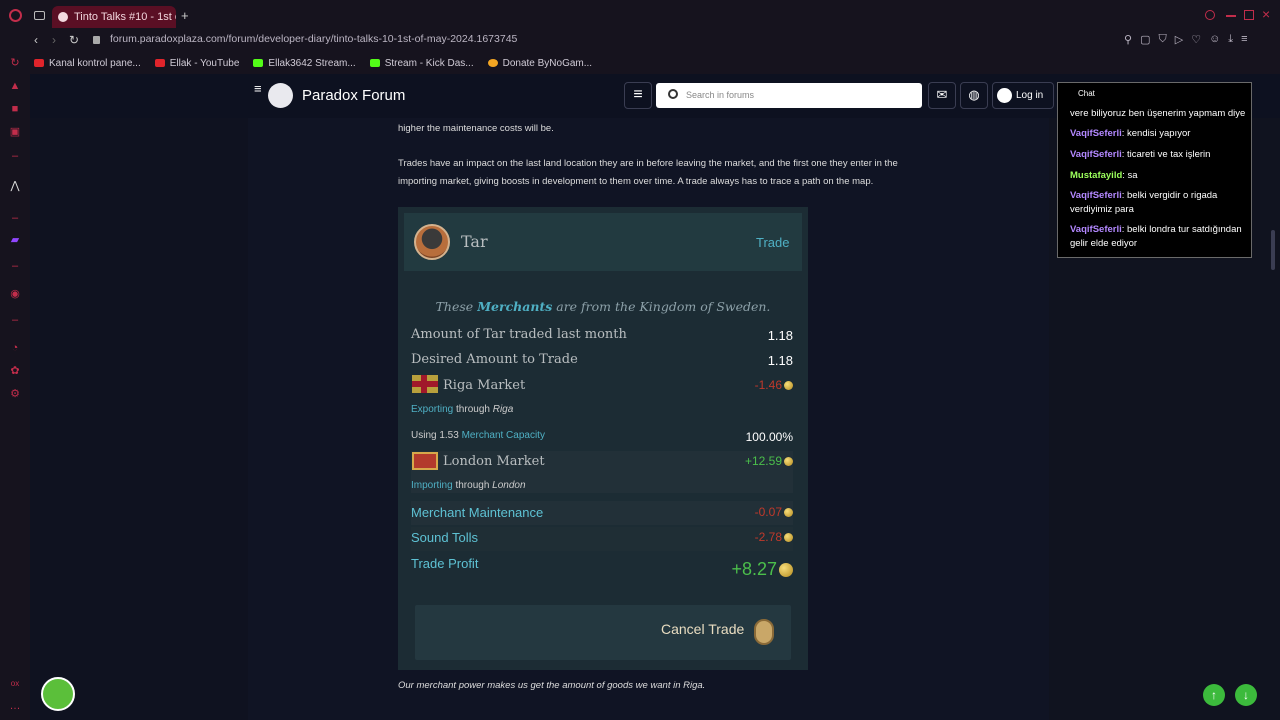 The height and width of the screenshot is (720, 1280). What do you see at coordinates (769, 437) in the screenshot?
I see `capacity-value: 100.00%` at bounding box center [769, 437].